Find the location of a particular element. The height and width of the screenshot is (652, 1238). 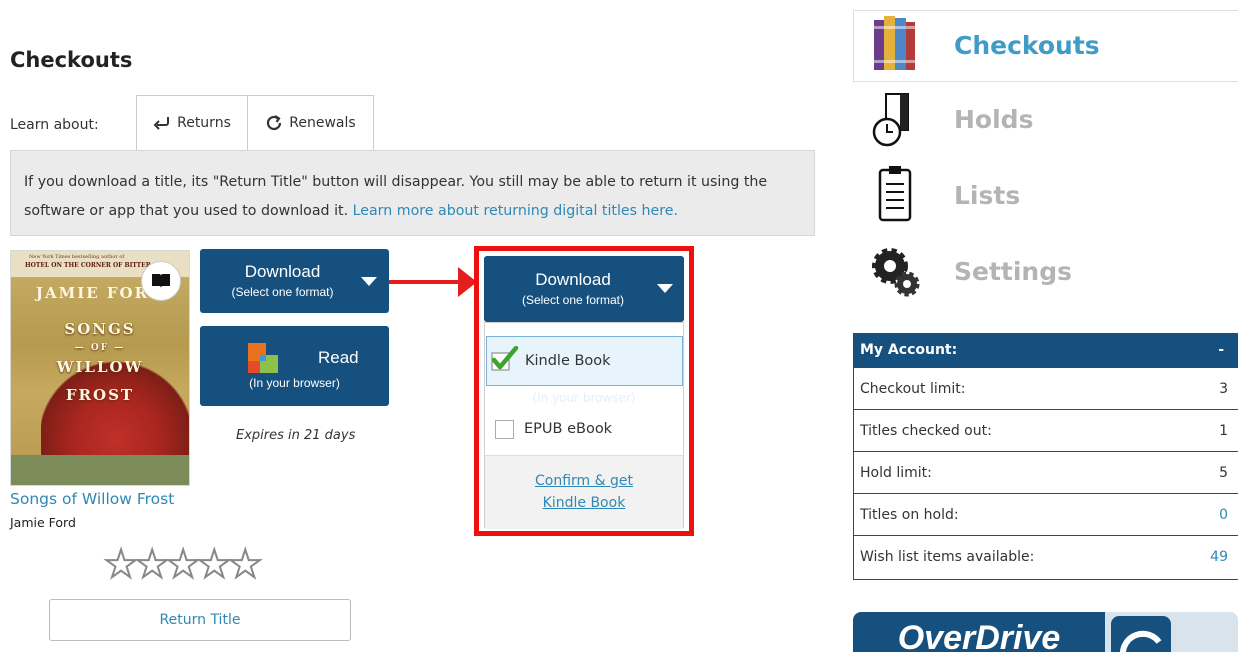

format-option-epub: EPUB eBook is located at coordinates (584, 429).